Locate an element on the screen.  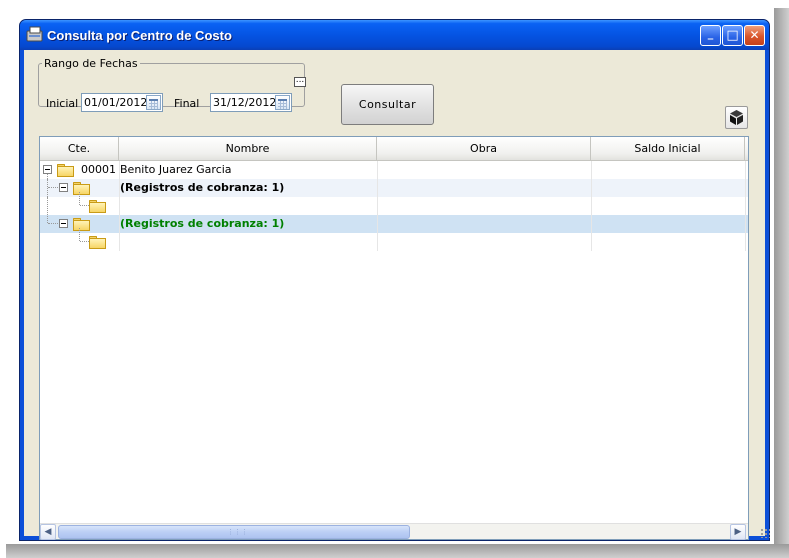
maximize-icon: □ is located at coordinates (732, 35).